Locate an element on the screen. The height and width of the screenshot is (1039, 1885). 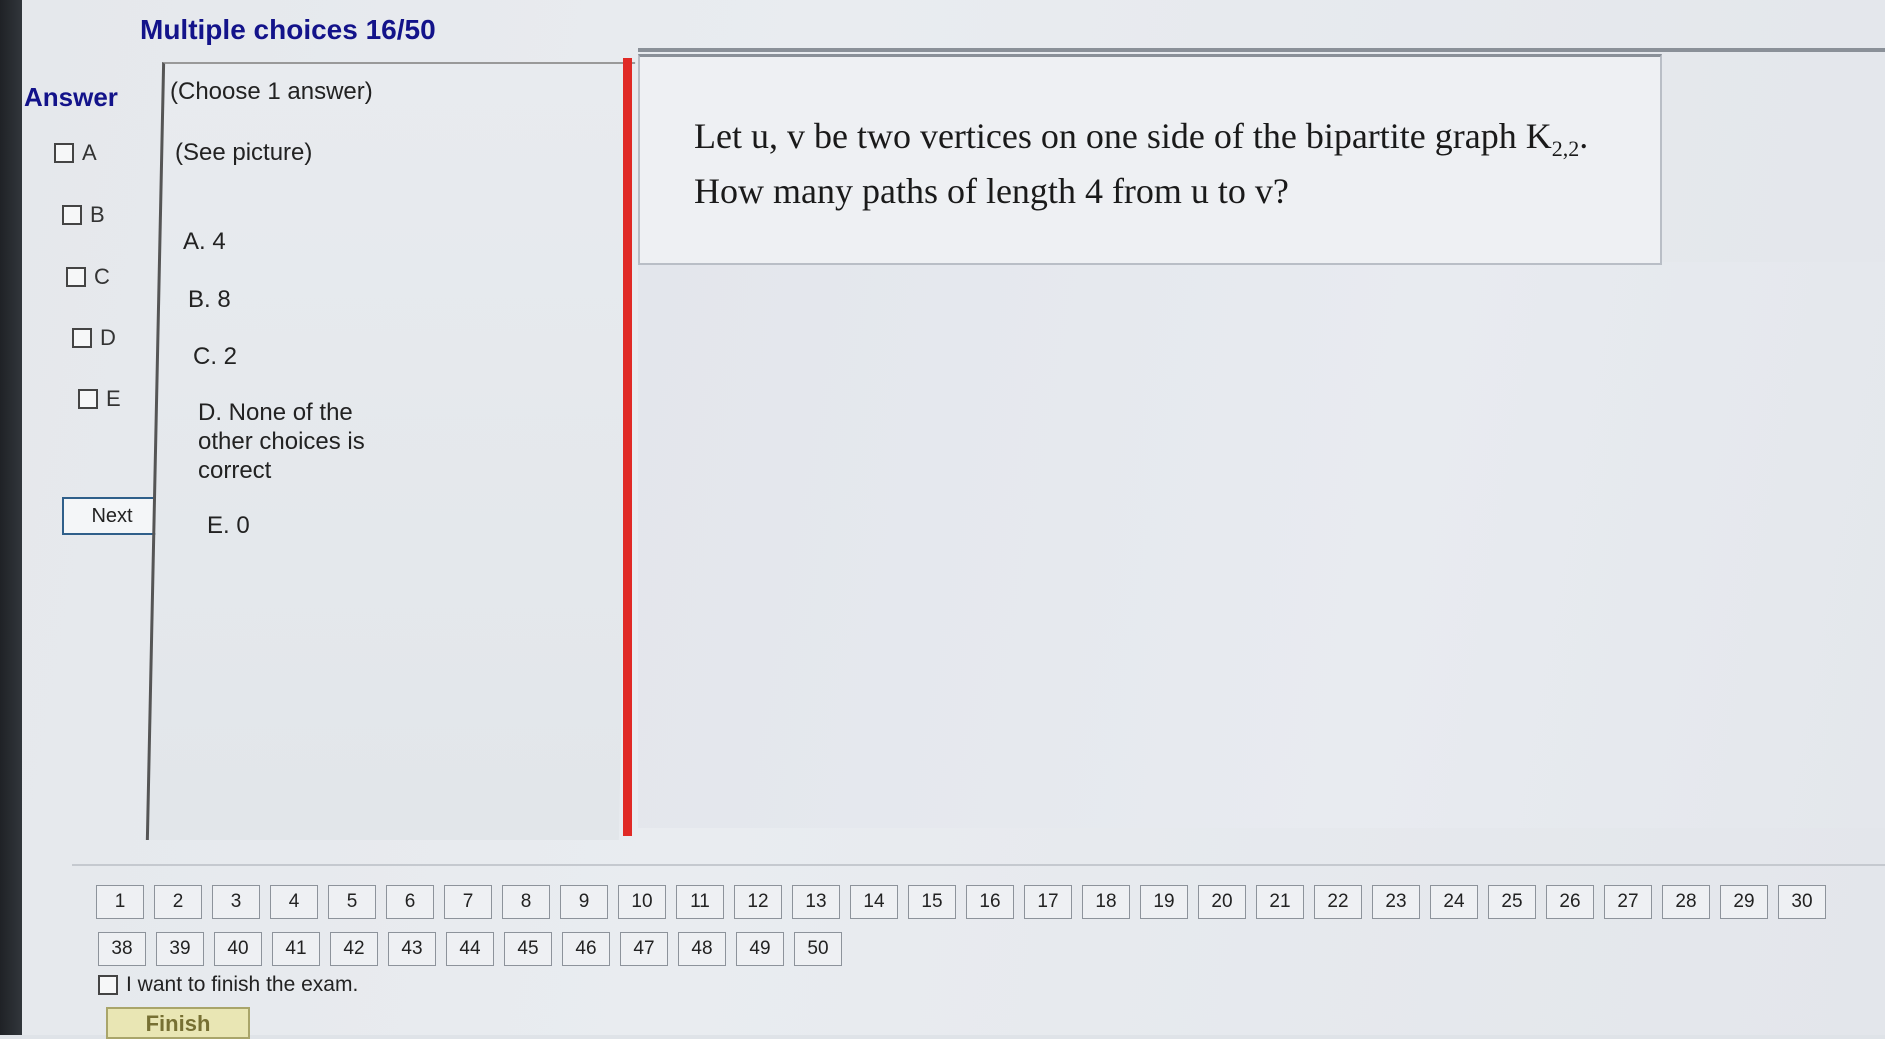
question-nav-button: 18 is located at coordinates (1106, 902).